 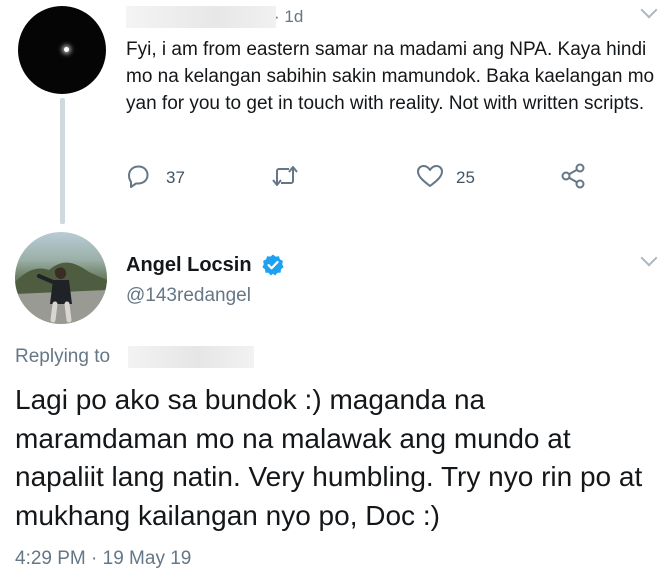 I want to click on thread-connector-line, so click(x=62, y=161).